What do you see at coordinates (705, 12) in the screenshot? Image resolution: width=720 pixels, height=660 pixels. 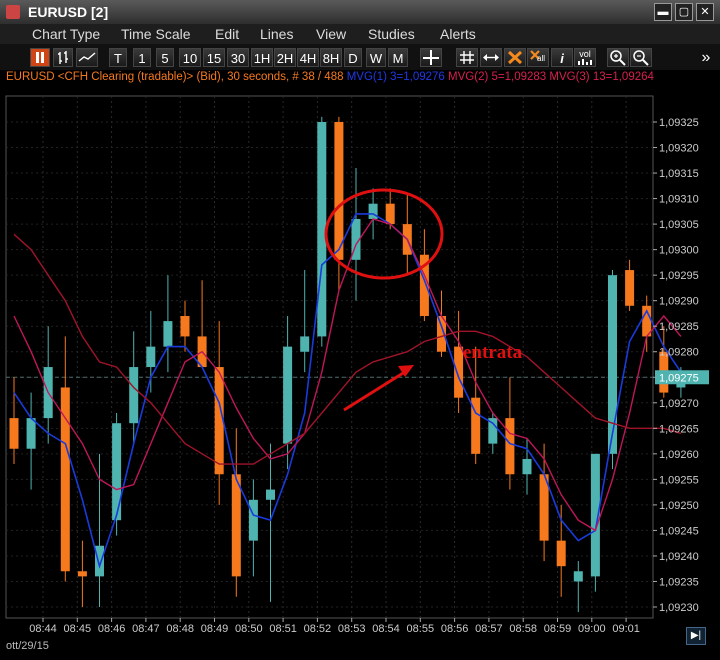 I see `close-button: ✕` at bounding box center [705, 12].